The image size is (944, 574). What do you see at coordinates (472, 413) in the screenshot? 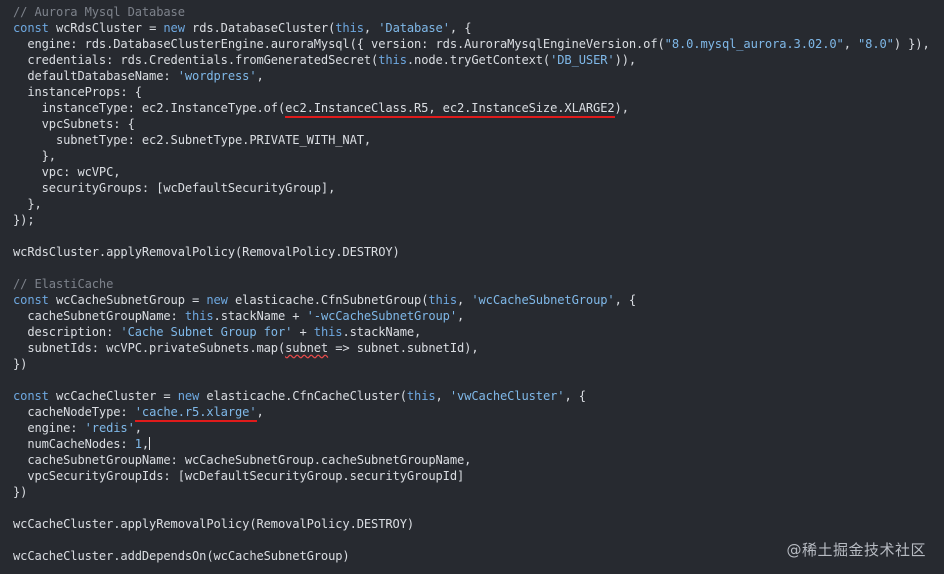
I see `code-line: cacheNodeType: 'cache.r5.xlarge',` at bounding box center [472, 413].